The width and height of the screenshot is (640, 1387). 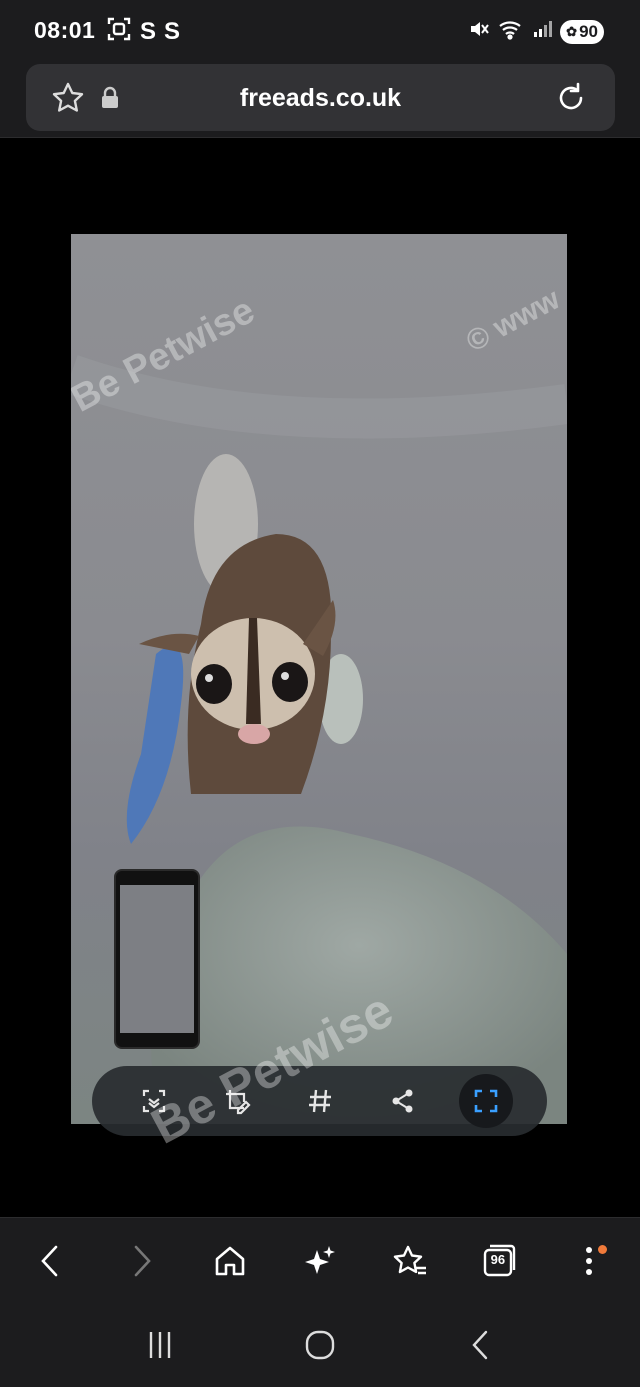 I want to click on screenshot-icon, so click(x=119, y=31).